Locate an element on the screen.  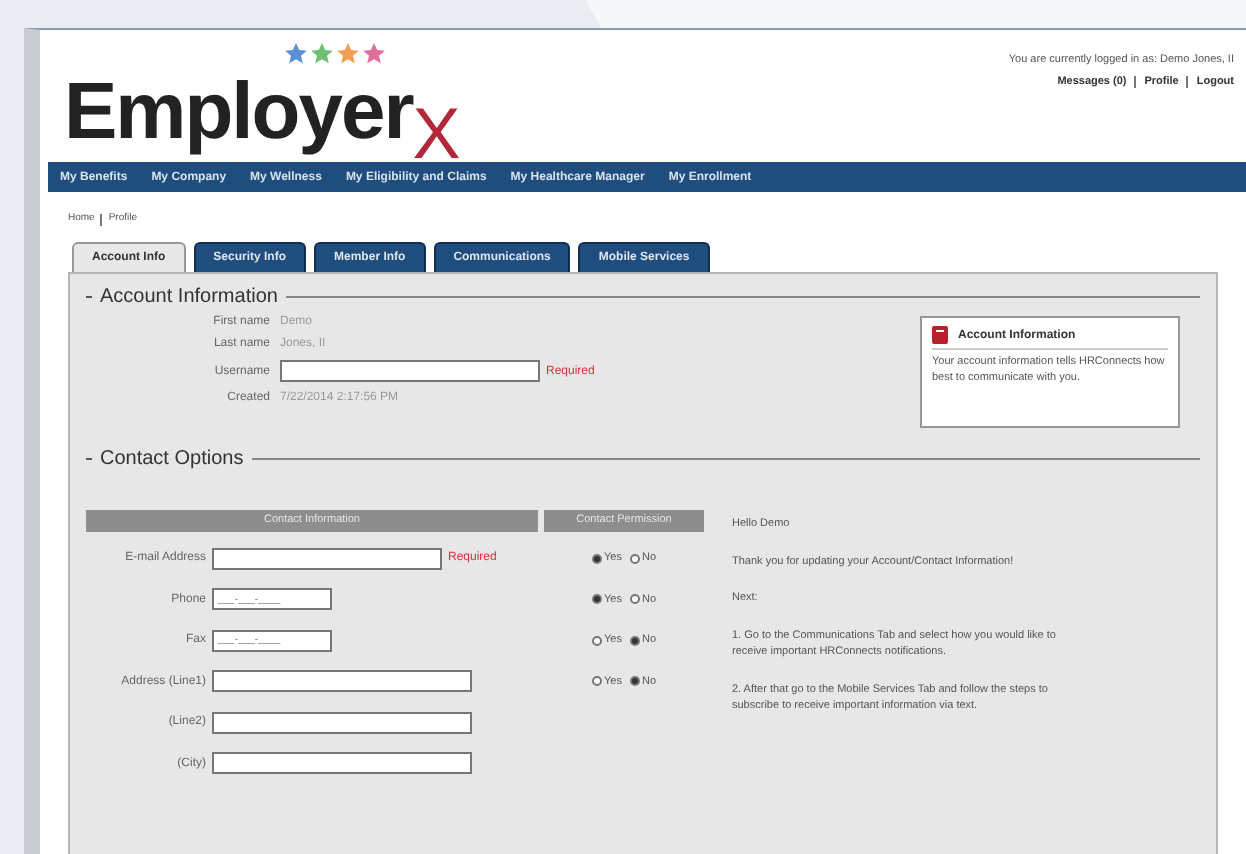
section-title: Contact Options is located at coordinates (172, 459).